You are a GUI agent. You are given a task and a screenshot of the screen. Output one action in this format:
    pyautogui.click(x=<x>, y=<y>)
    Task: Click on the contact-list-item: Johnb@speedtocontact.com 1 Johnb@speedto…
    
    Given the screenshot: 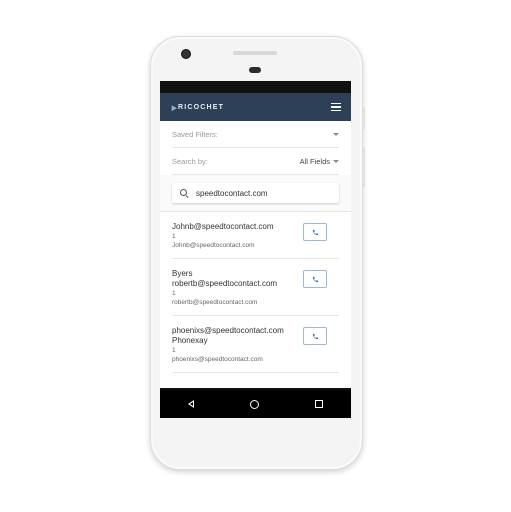 What is the action you would take?
    pyautogui.click(x=255, y=235)
    